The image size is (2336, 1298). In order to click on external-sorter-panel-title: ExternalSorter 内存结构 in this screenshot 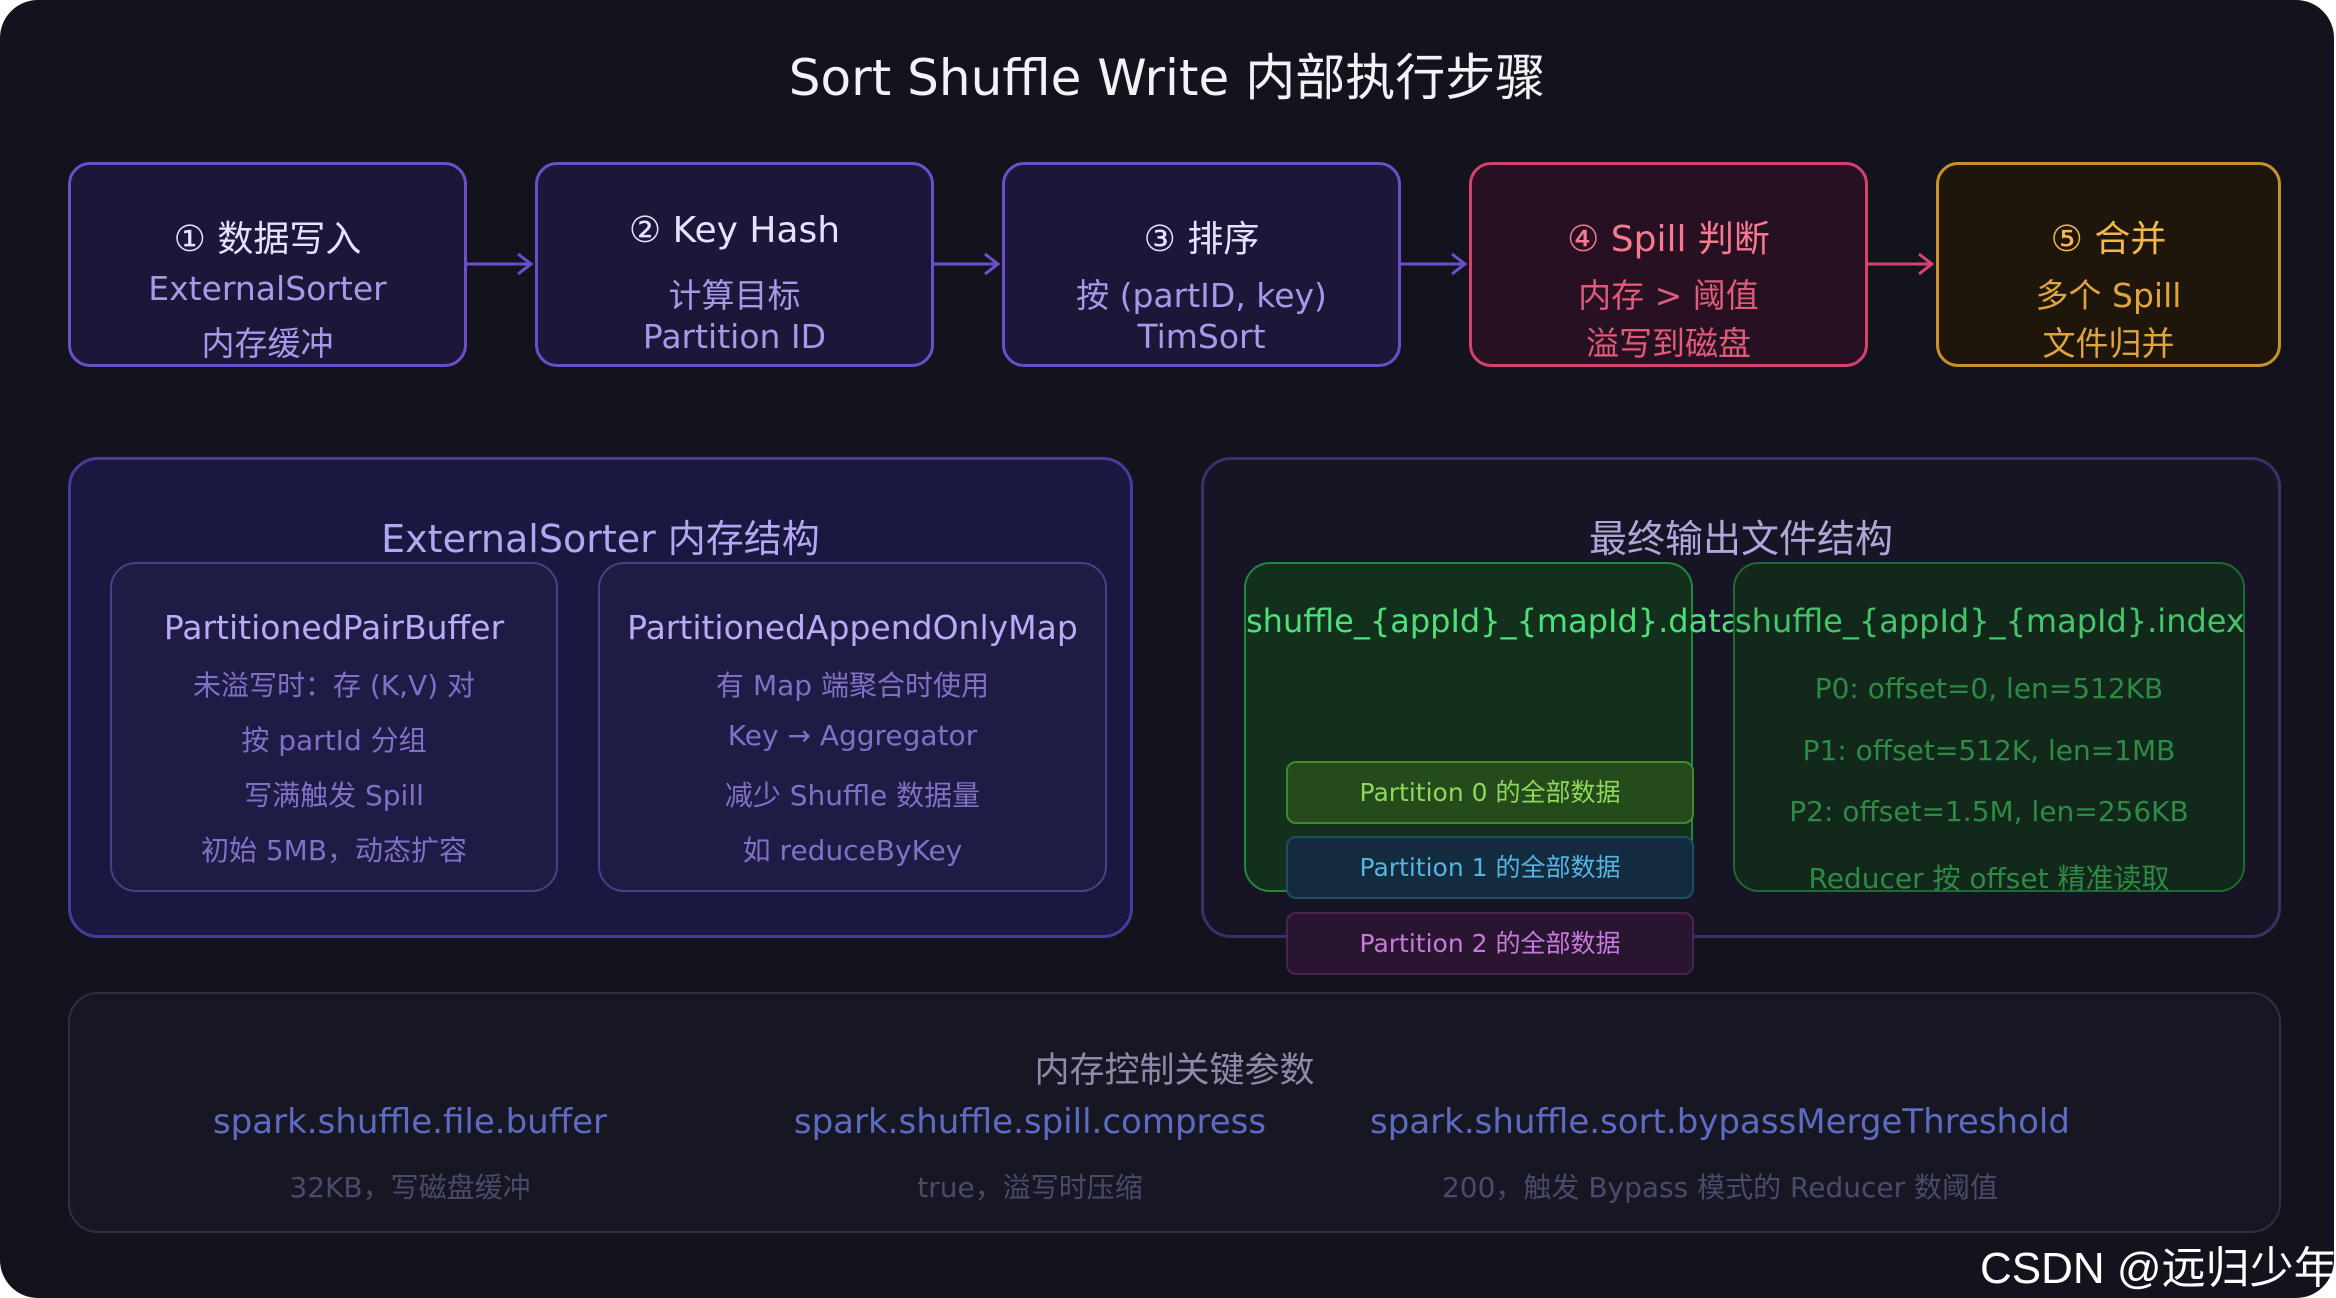, I will do `click(600, 539)`.